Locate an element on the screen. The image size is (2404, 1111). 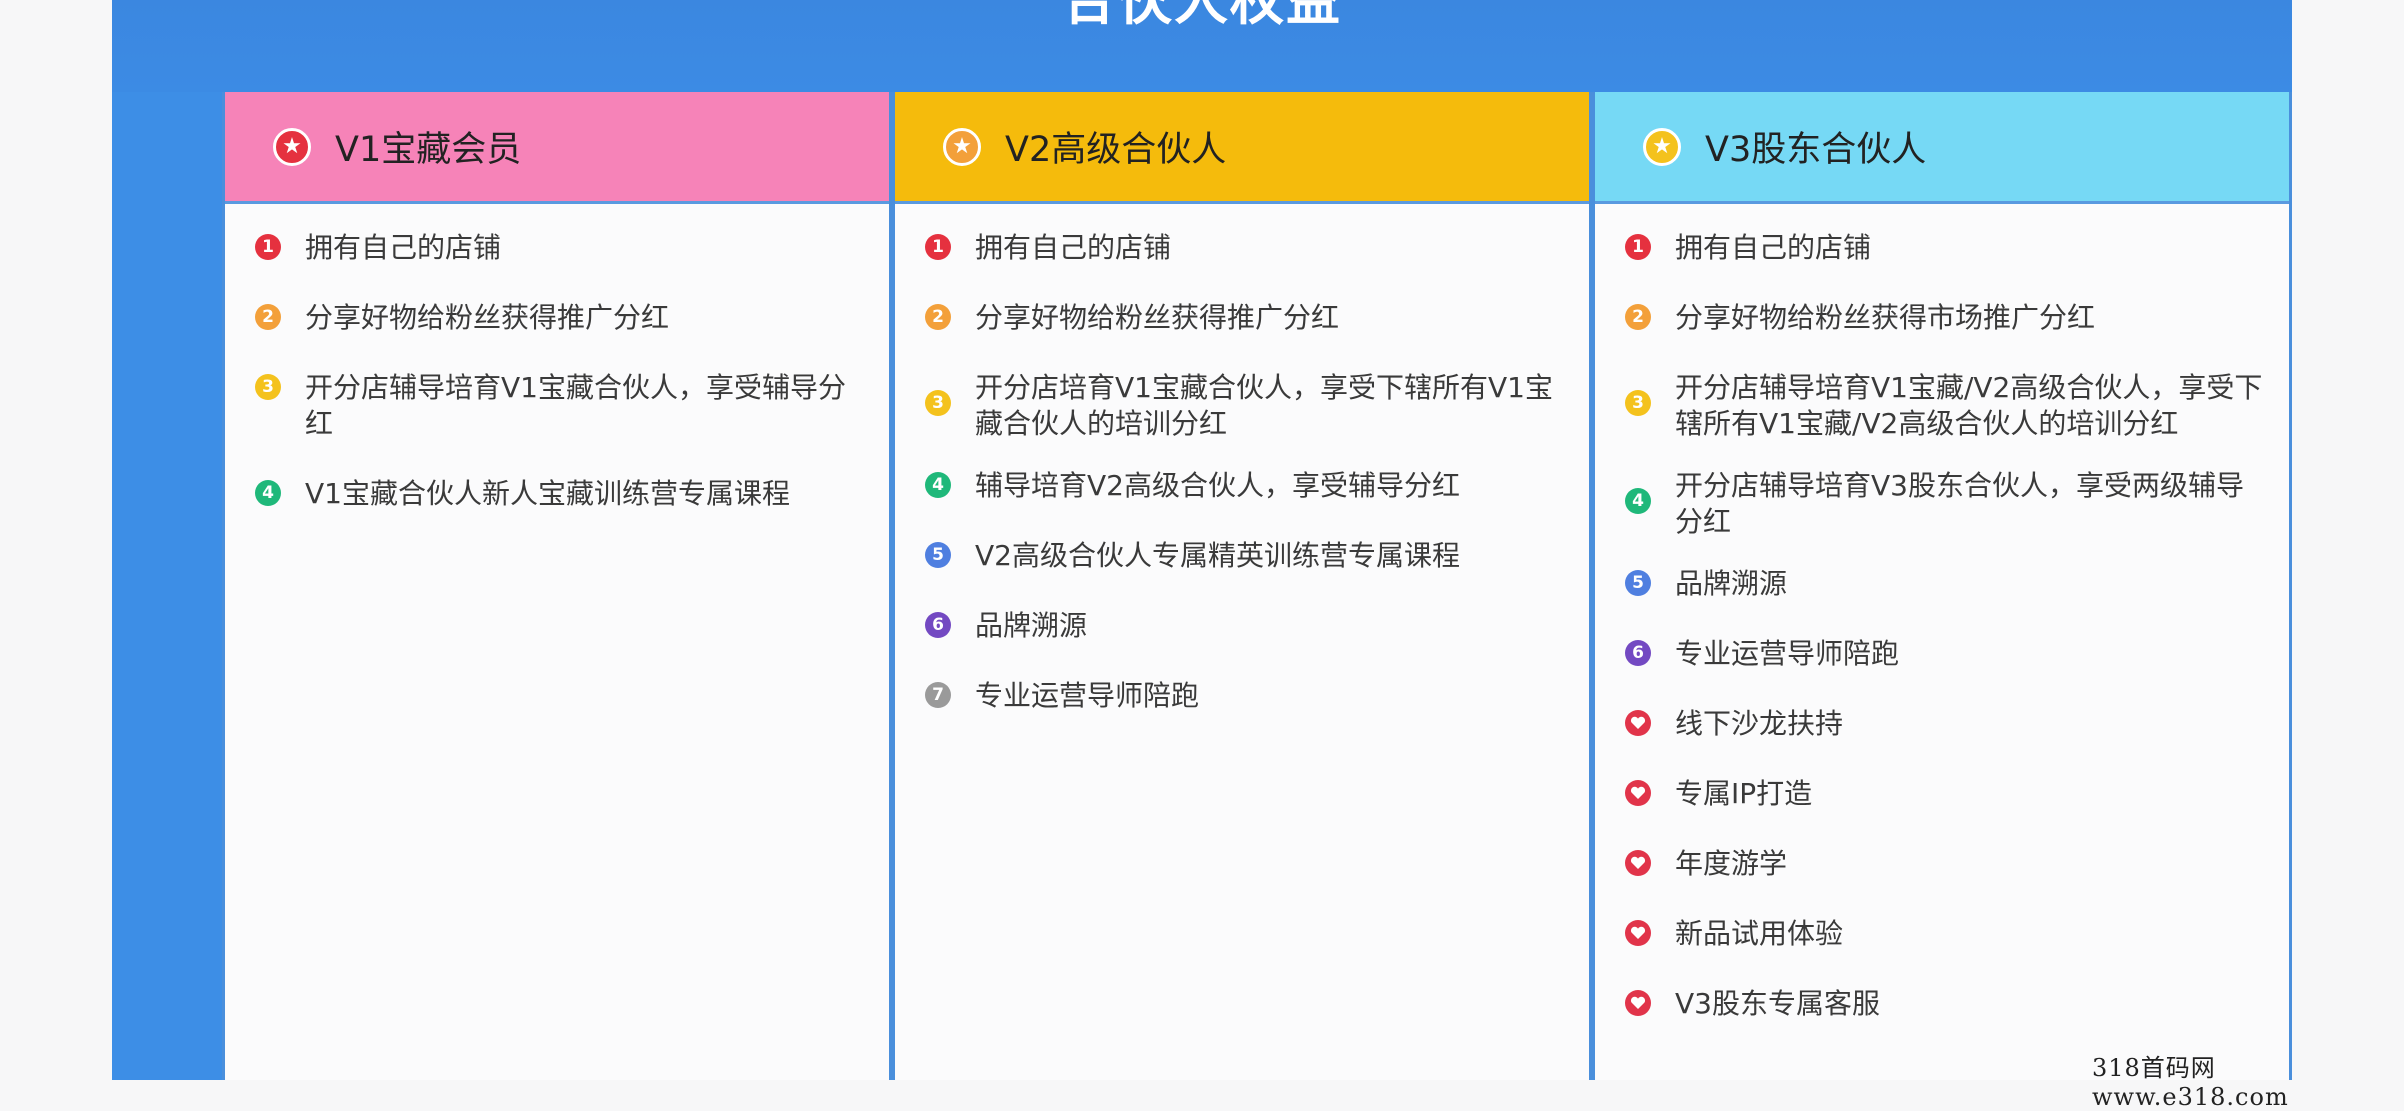
list-item: 2 分享好物给粉丝获得市场推广分红 is located at coordinates (1945, 318).